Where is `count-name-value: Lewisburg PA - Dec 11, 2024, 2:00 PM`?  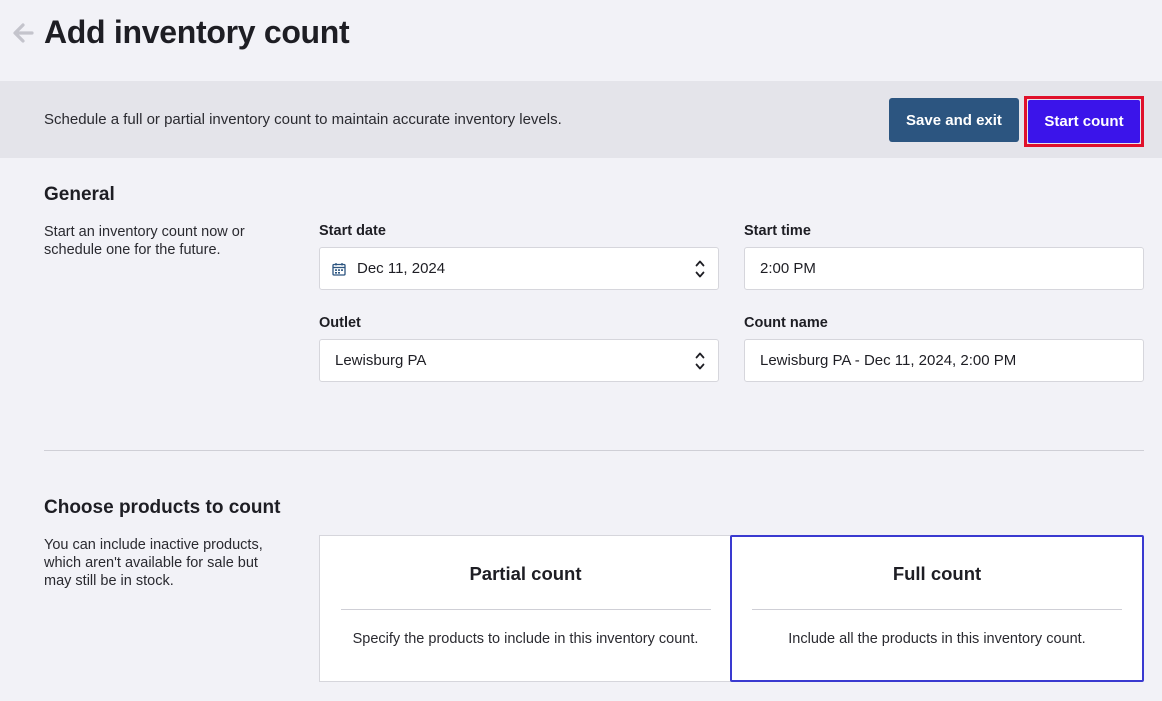 count-name-value: Lewisburg PA - Dec 11, 2024, 2:00 PM is located at coordinates (888, 360).